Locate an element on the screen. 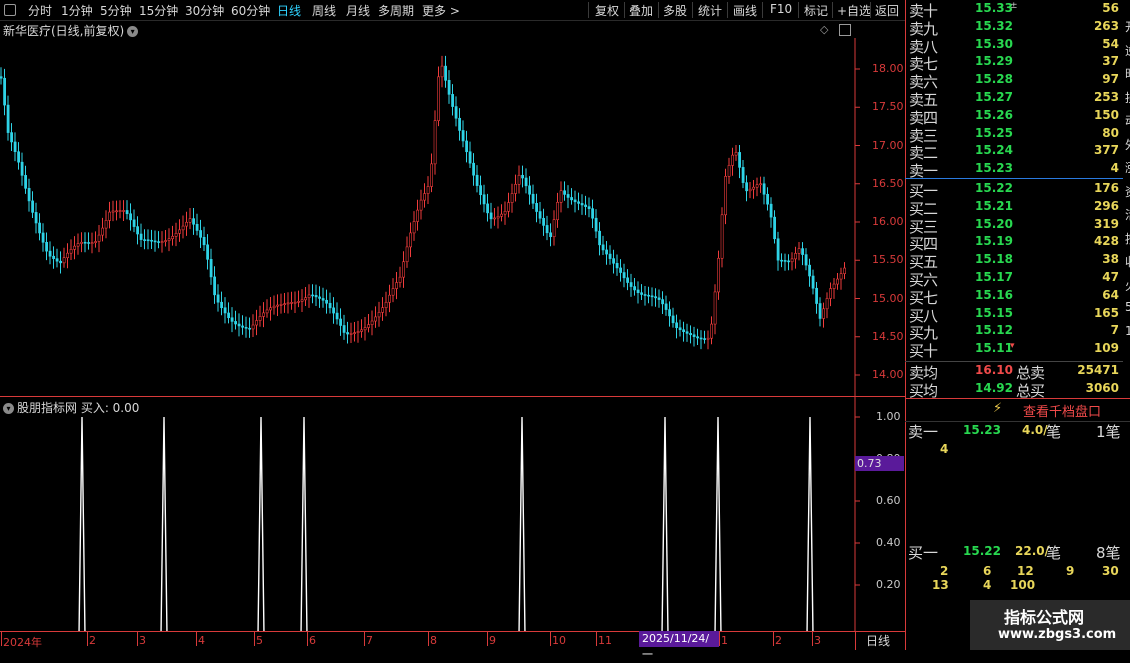 The image size is (1130, 663). period-button: 日线 is located at coordinates (878, 640).